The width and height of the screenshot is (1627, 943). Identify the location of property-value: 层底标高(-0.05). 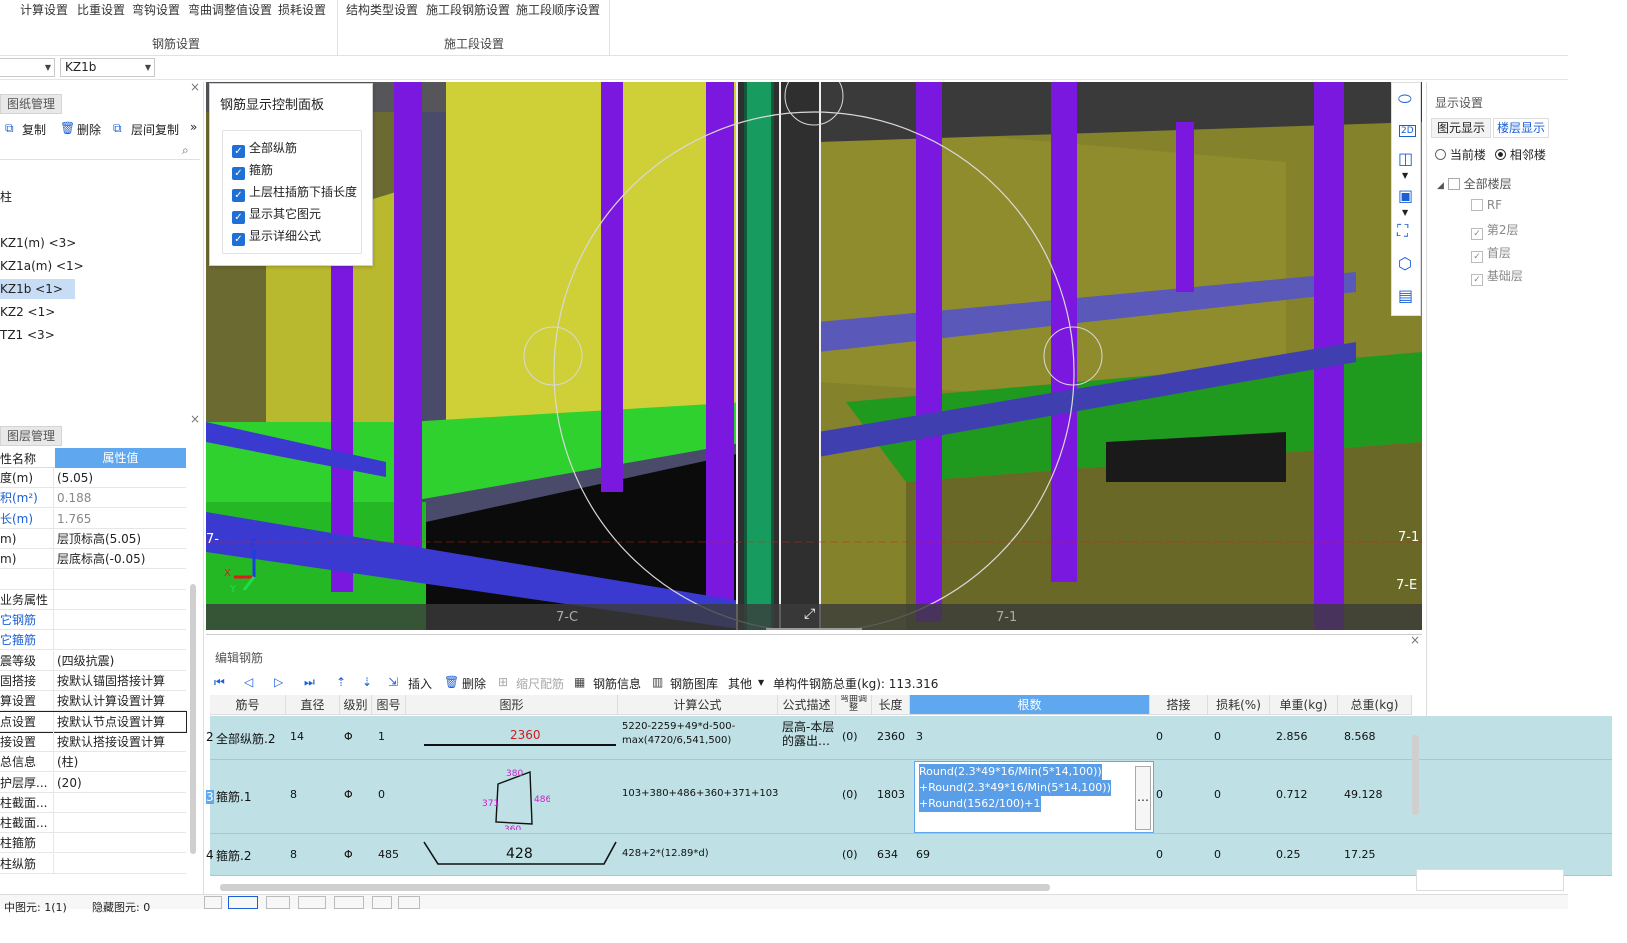
(121, 559).